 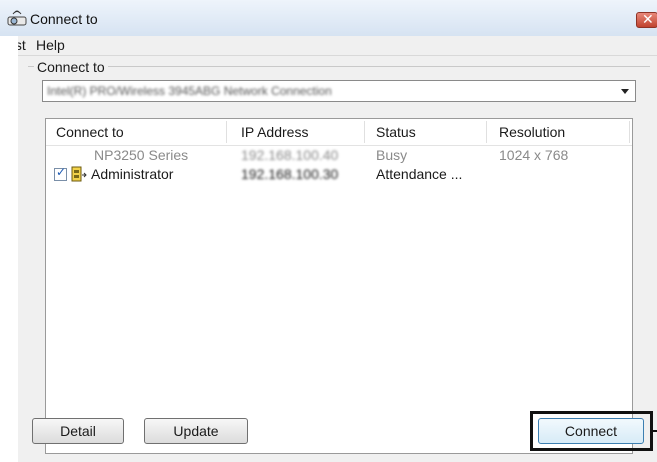 I want to click on column-status: Status, so click(x=396, y=132).